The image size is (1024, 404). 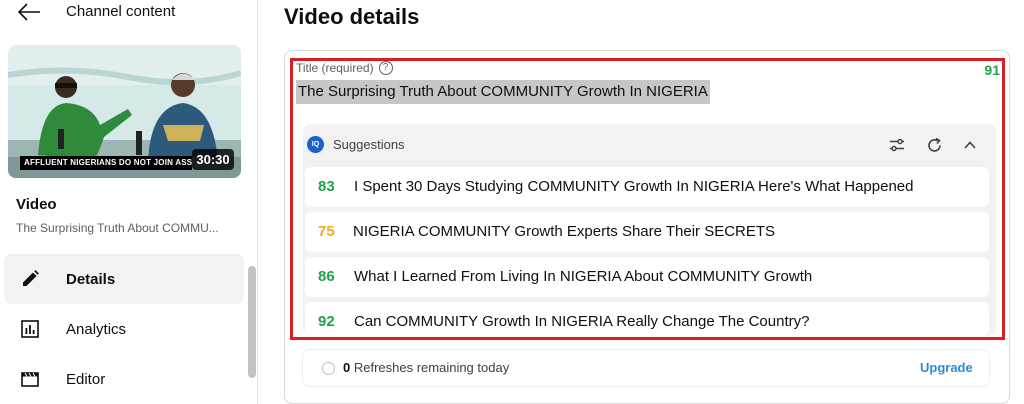 I want to click on refresh-remaining-text: 0 Refreshes remaining today, so click(x=426, y=367).